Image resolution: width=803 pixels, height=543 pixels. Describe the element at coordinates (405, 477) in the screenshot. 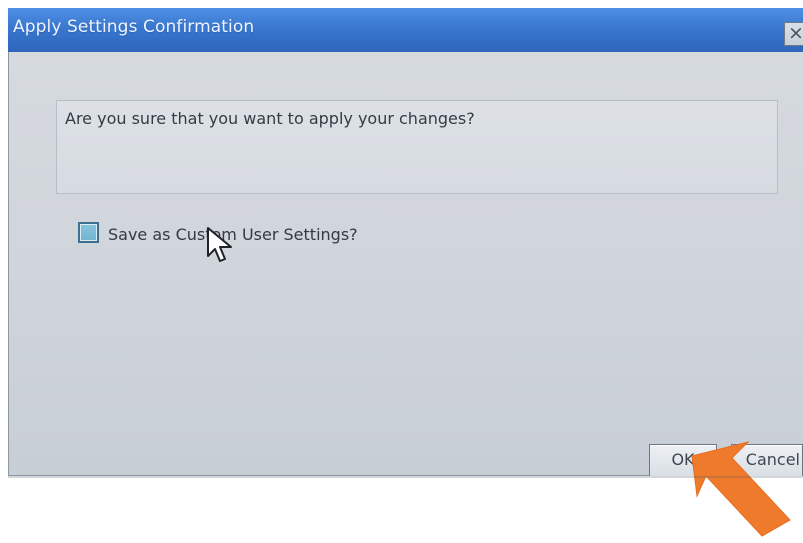

I see `dialog-bottom-shadow` at that location.